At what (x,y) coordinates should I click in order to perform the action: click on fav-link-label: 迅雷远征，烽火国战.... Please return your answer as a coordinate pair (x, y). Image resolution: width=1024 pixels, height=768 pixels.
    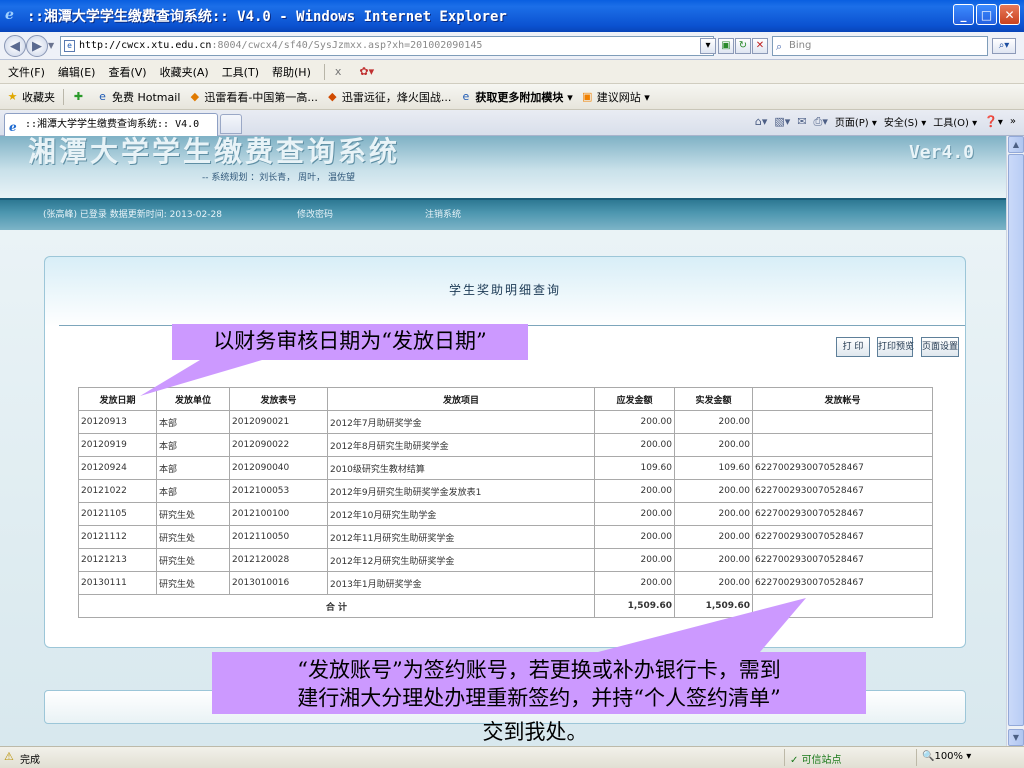
    Looking at the image, I should click on (396, 97).